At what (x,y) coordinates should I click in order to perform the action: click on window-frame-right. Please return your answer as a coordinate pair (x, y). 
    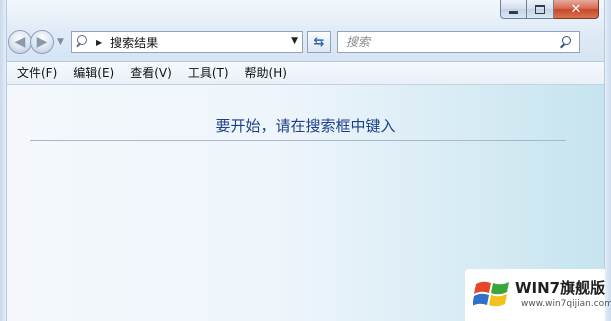
    Looking at the image, I should click on (607, 160).